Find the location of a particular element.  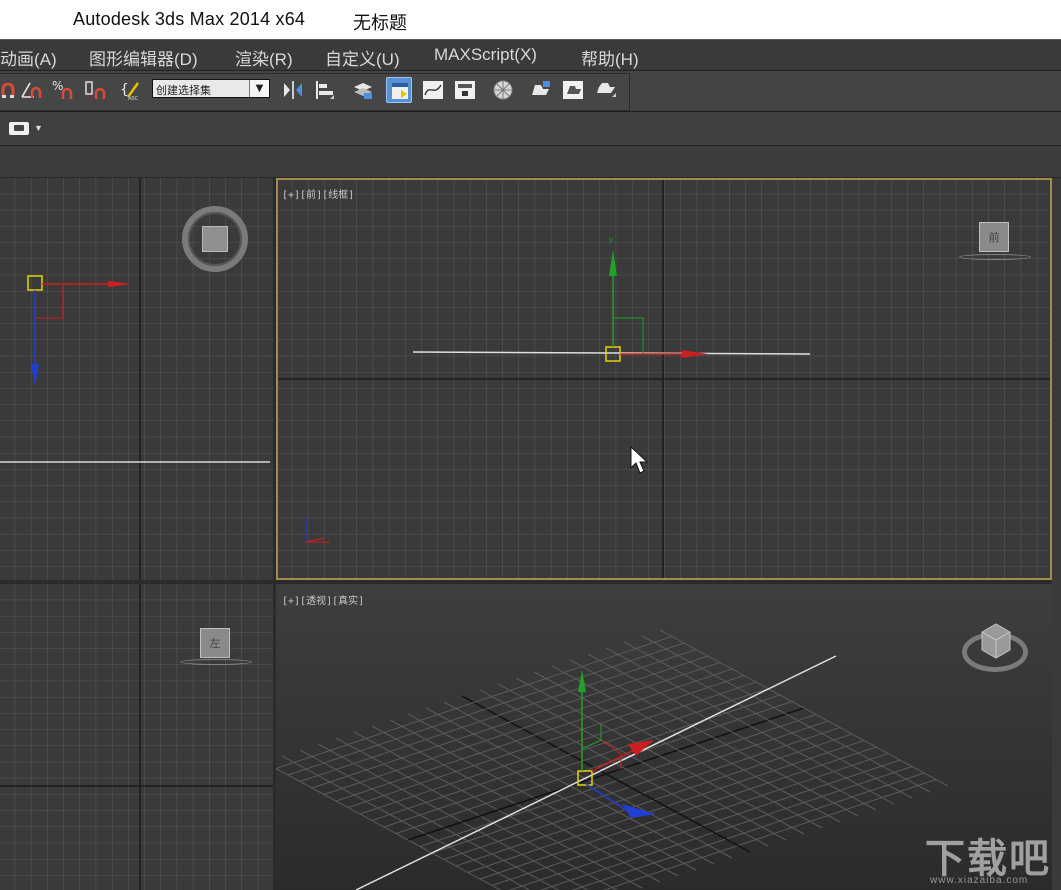

rendered-frame-icon is located at coordinates (573, 90).